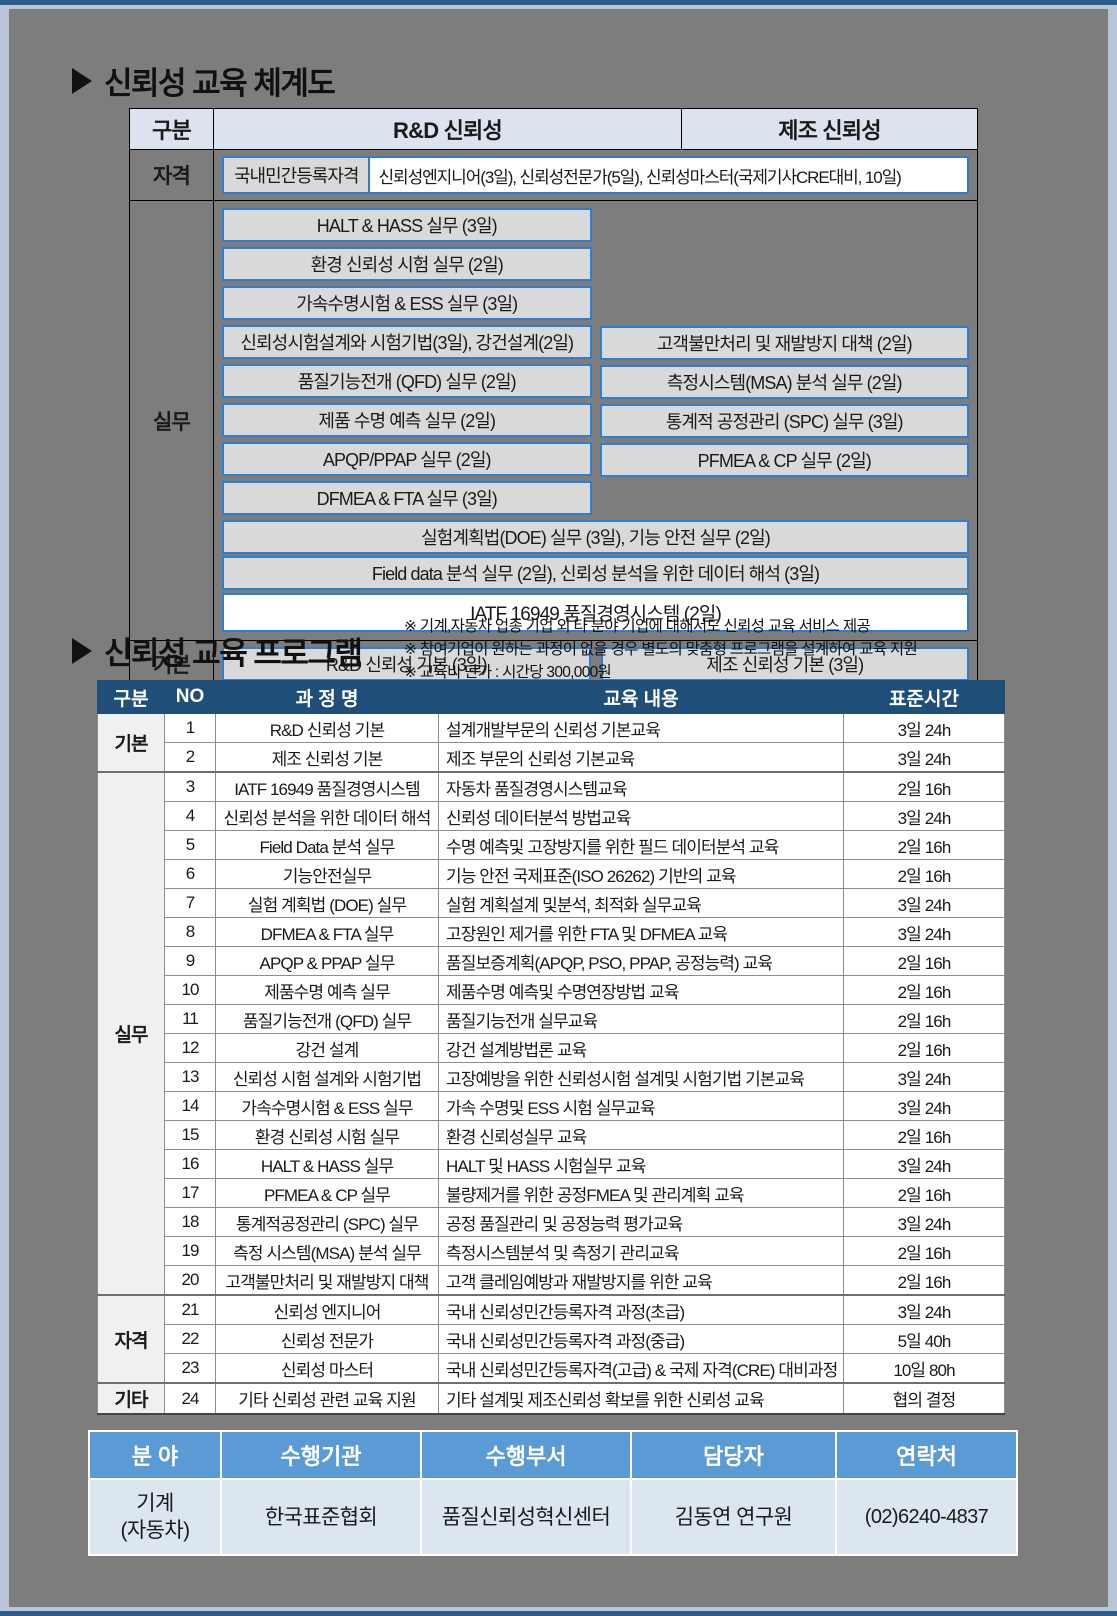  What do you see at coordinates (641, 786) in the screenshot?
I see `program-cell-desc: 자동차 품질경영시스템교육` at bounding box center [641, 786].